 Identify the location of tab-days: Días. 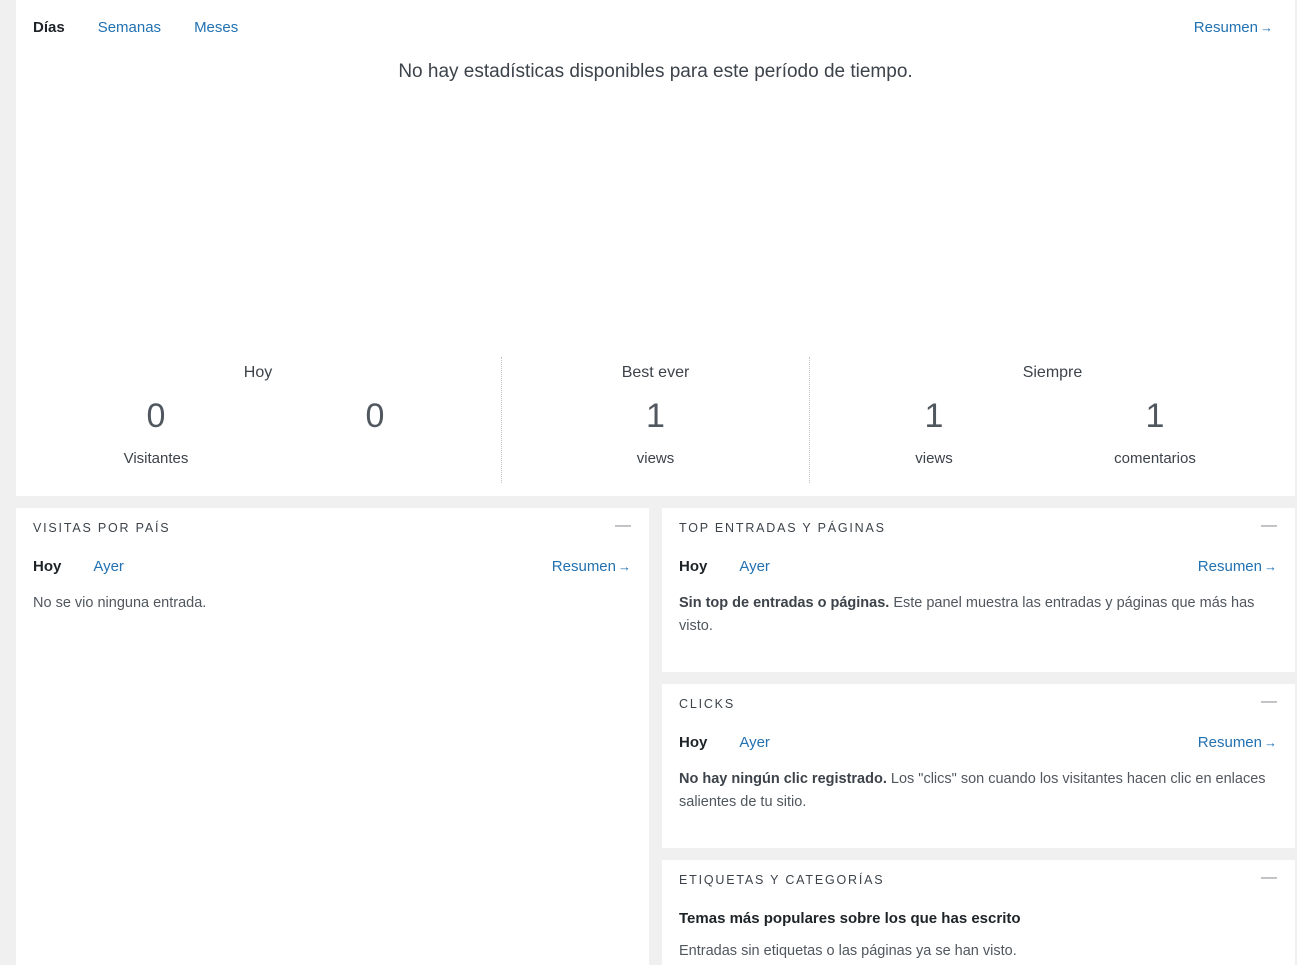
(49, 27).